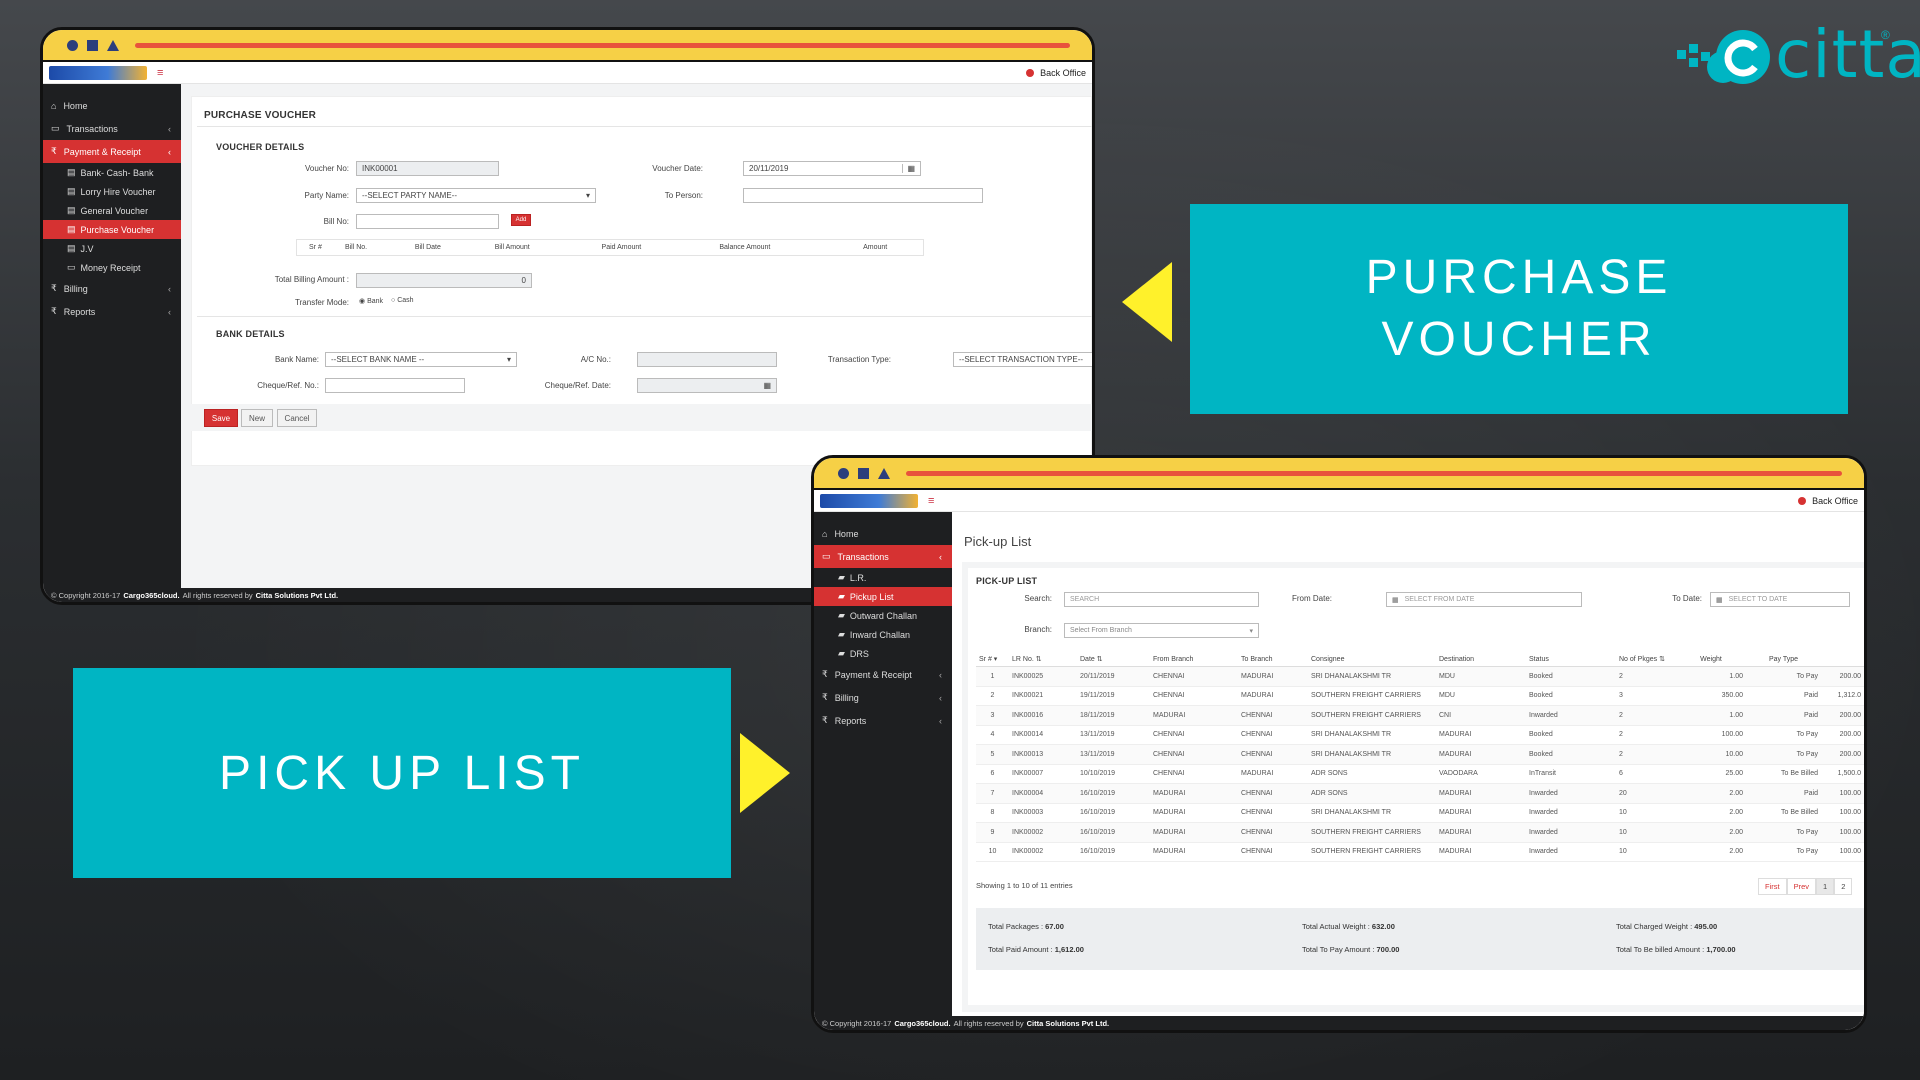  I want to click on add-bill-button: Add, so click(521, 220).